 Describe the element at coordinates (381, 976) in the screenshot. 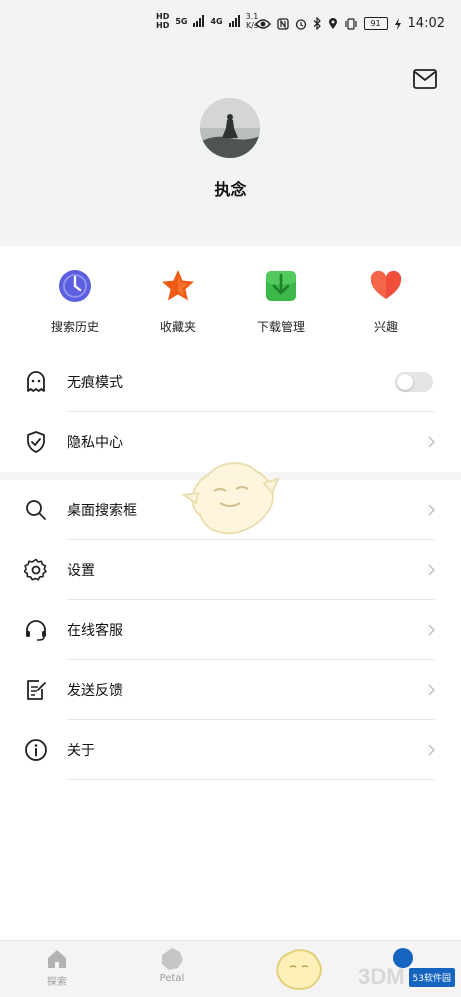

I see `watermark-text: 3DM` at that location.